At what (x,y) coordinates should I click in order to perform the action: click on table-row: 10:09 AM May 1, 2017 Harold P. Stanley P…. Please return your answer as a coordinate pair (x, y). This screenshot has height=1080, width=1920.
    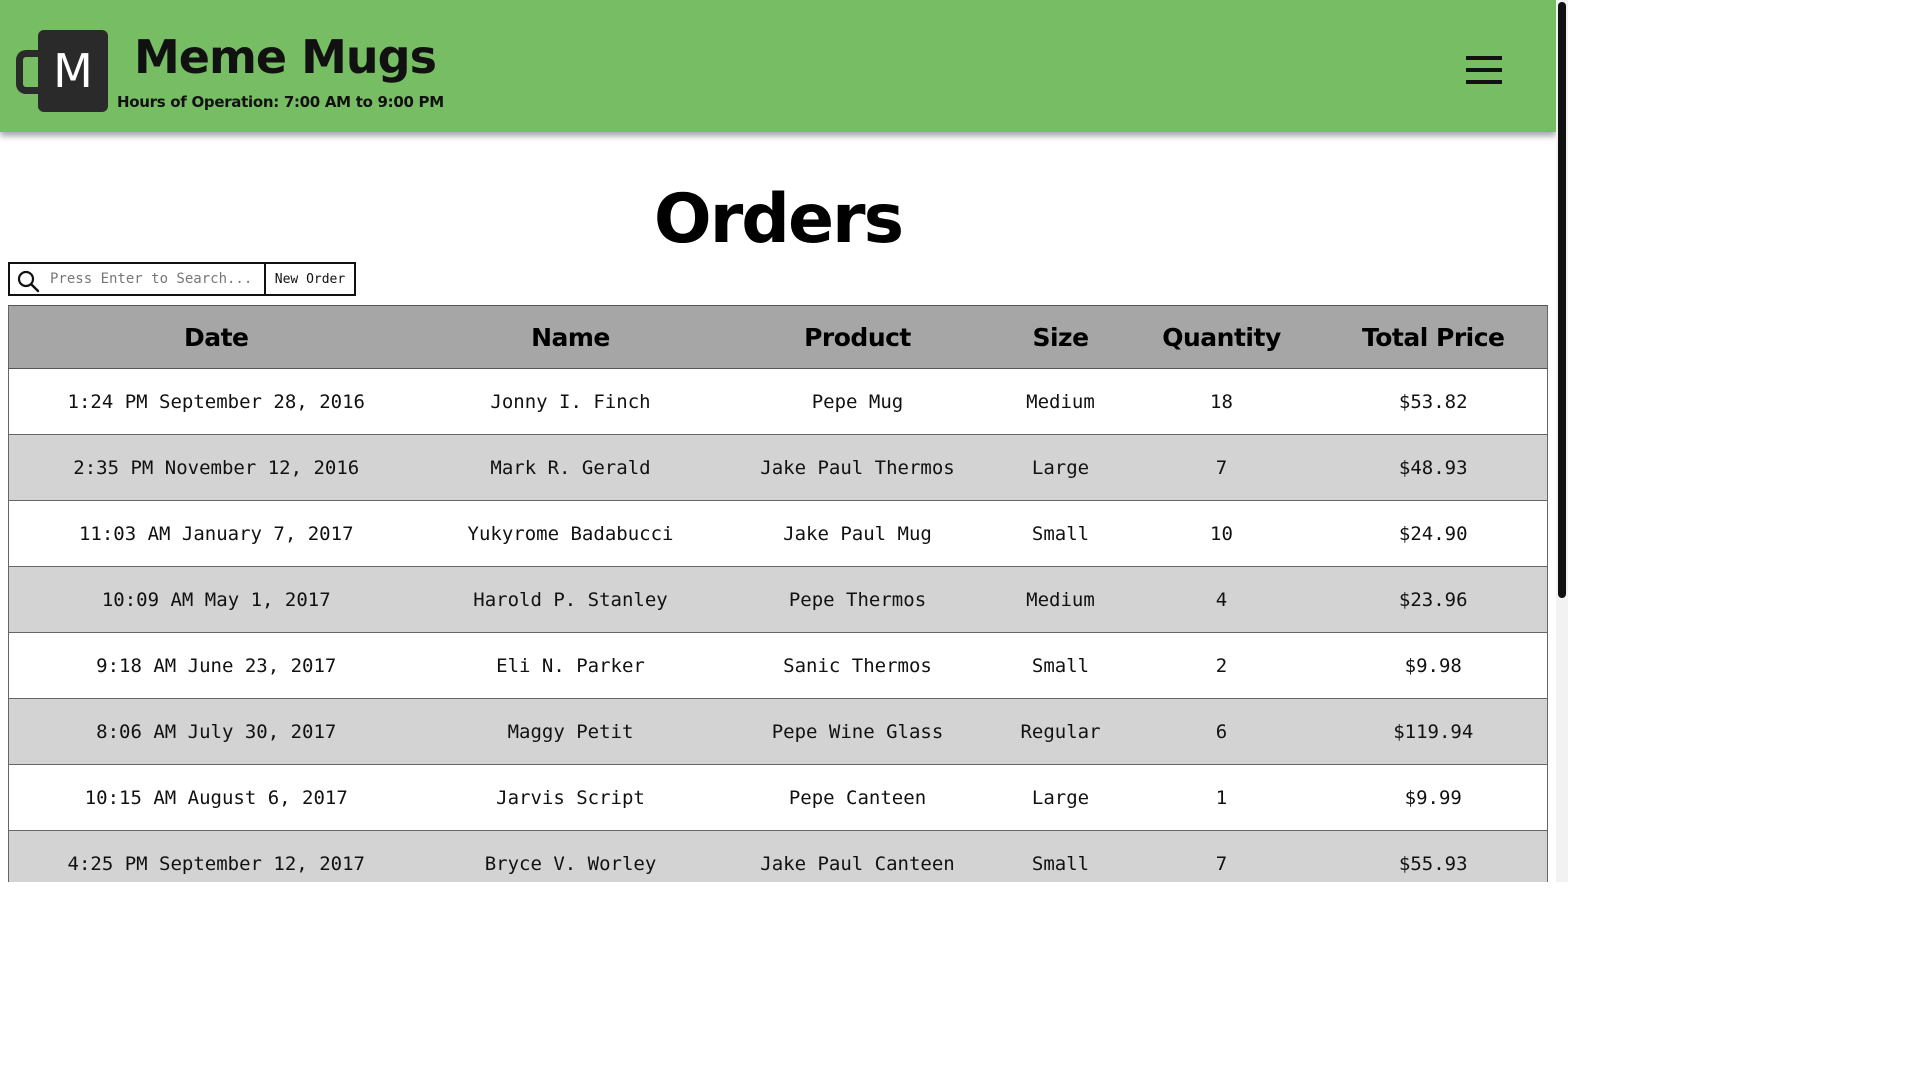
    Looking at the image, I should click on (778, 599).